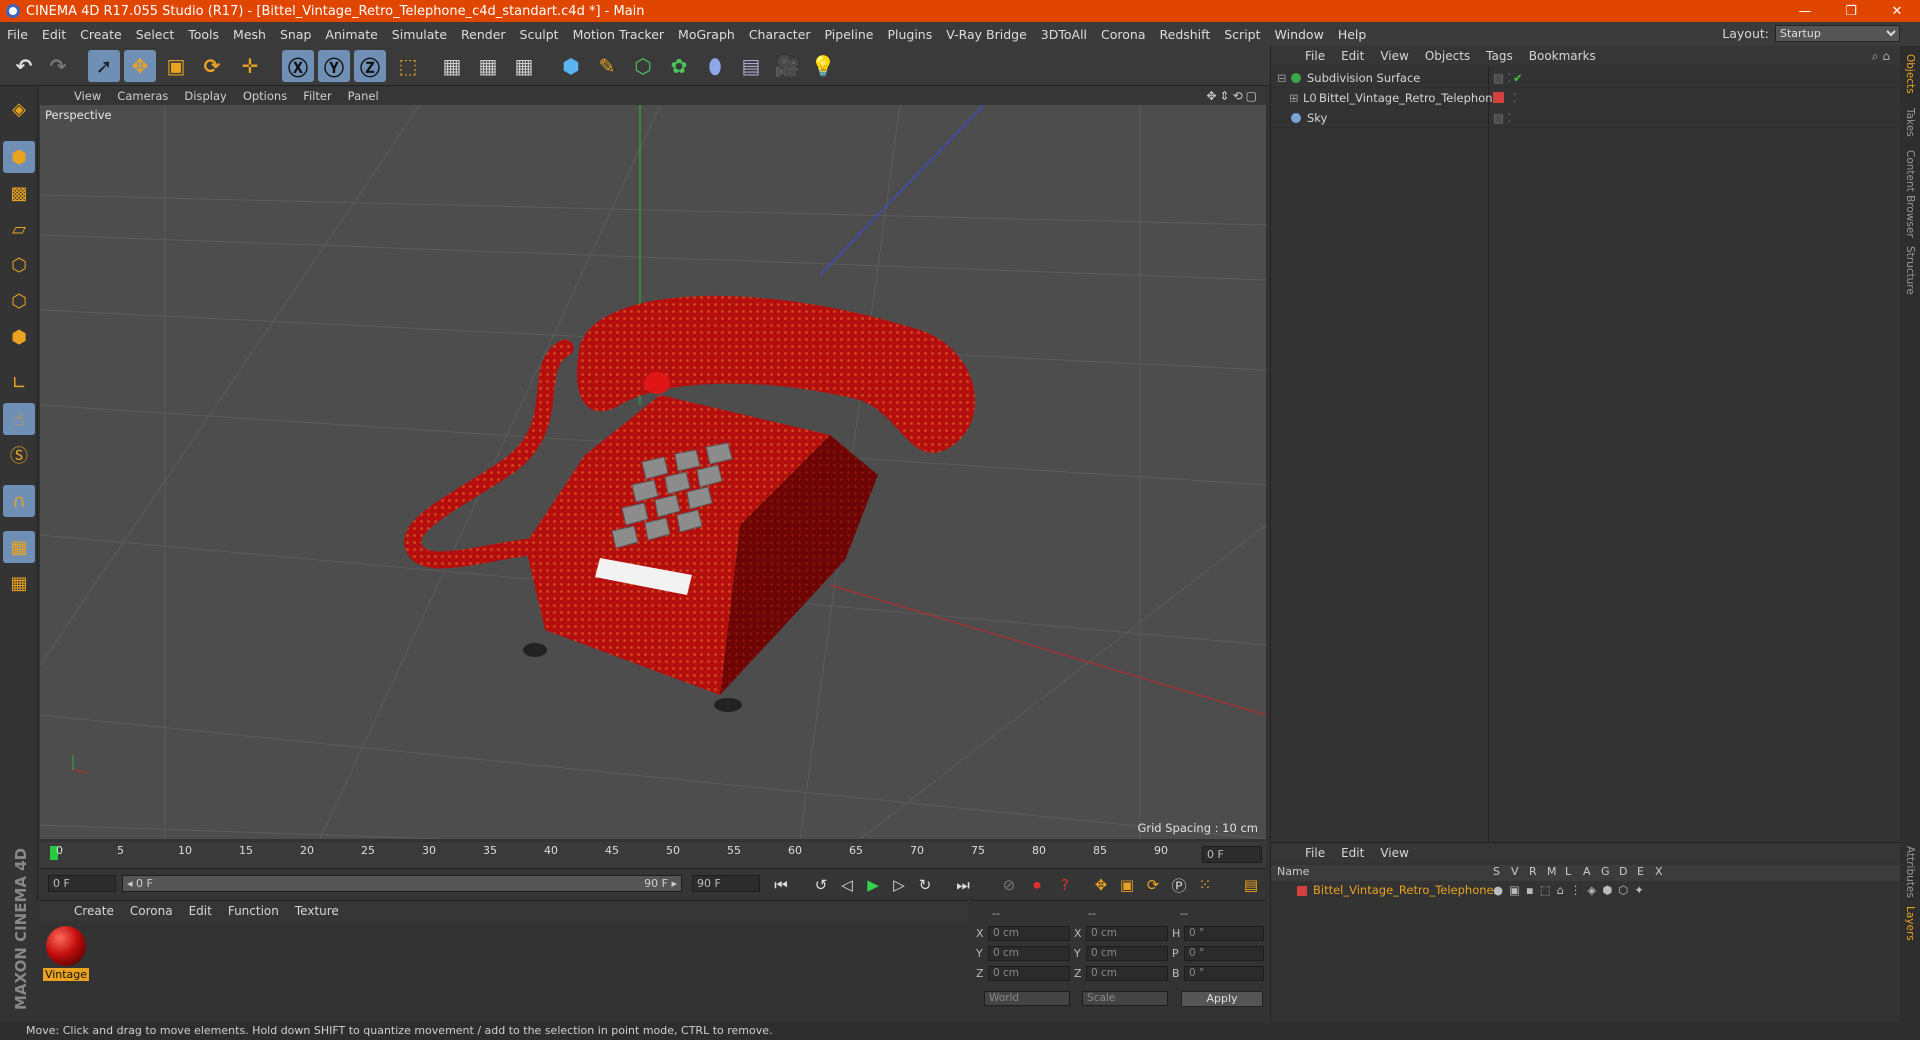 Image resolution: width=1920 pixels, height=1040 pixels. What do you see at coordinates (787, 66) in the screenshot?
I see `camera-object-icon: 🎥` at bounding box center [787, 66].